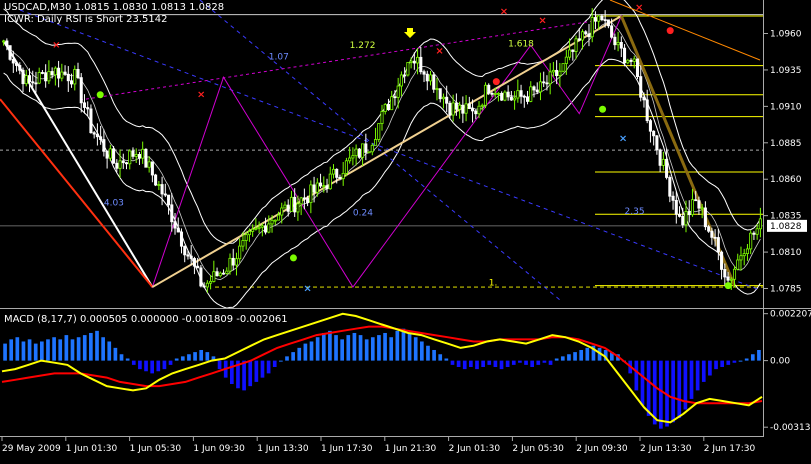 This screenshot has height=464, width=811. I want to click on sell-signal-cross: ×, so click(201, 95).